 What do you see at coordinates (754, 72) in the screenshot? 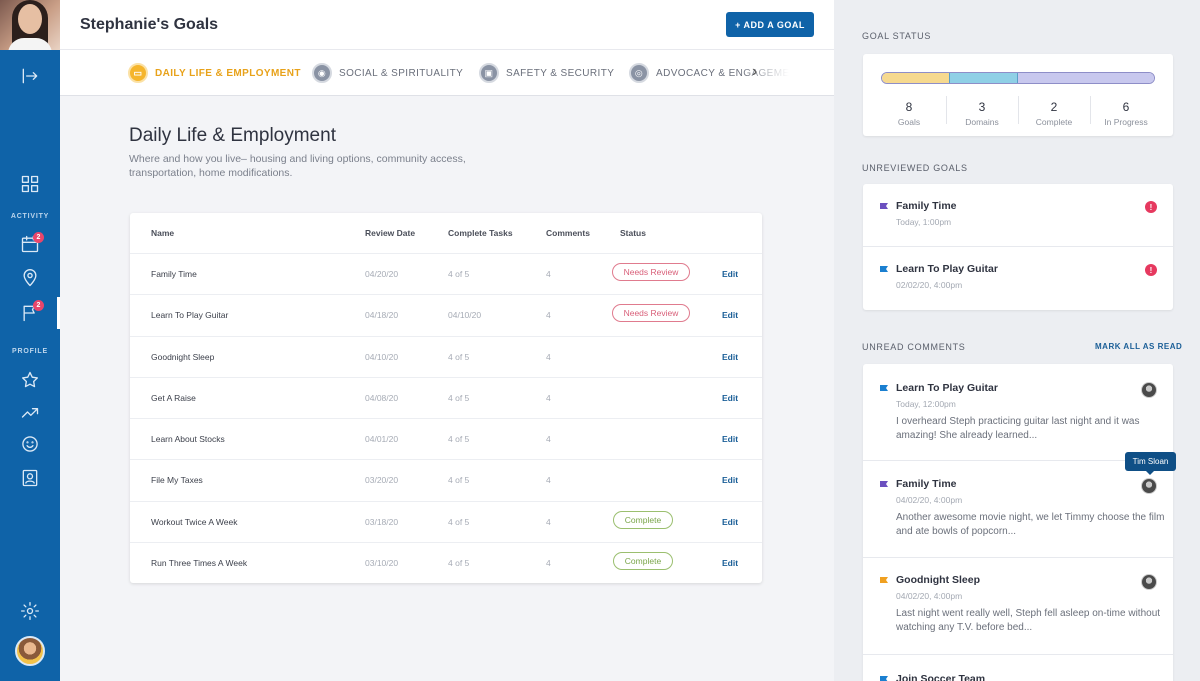
I see `chevron-right-icon: ›` at bounding box center [754, 72].